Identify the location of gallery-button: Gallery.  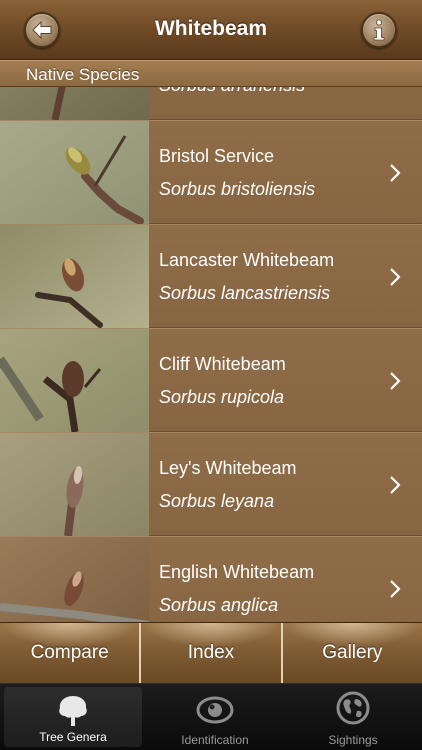
(351, 653).